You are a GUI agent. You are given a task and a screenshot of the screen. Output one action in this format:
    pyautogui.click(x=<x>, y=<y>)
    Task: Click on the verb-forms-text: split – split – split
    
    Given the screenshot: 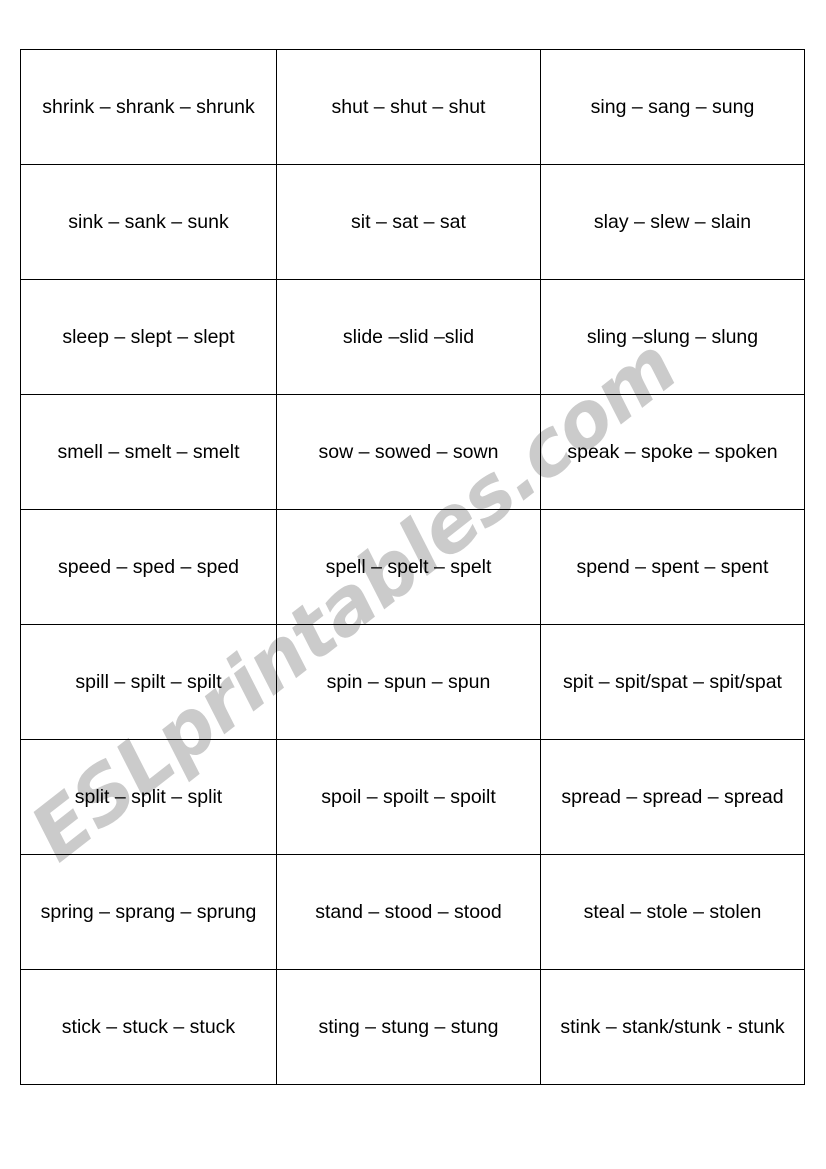 What is the action you would take?
    pyautogui.click(x=148, y=796)
    